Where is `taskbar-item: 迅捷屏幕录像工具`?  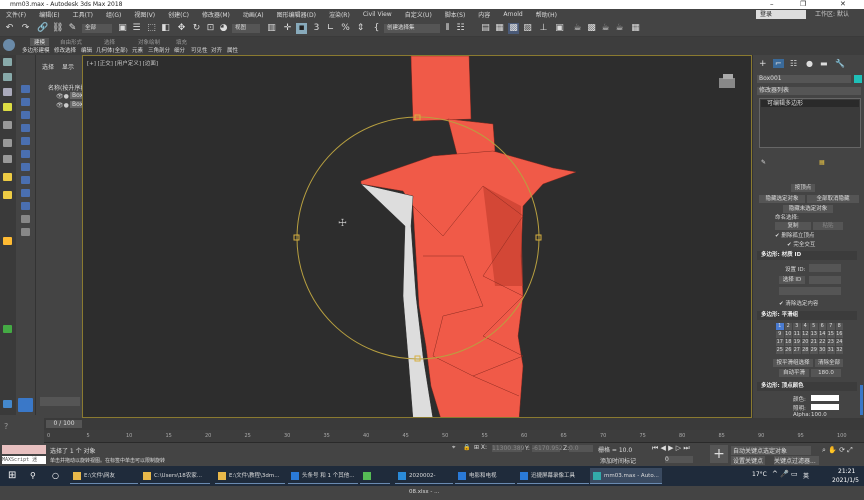
taskbar-item: 迅捷屏幕录像工具 is located at coordinates (553, 476).